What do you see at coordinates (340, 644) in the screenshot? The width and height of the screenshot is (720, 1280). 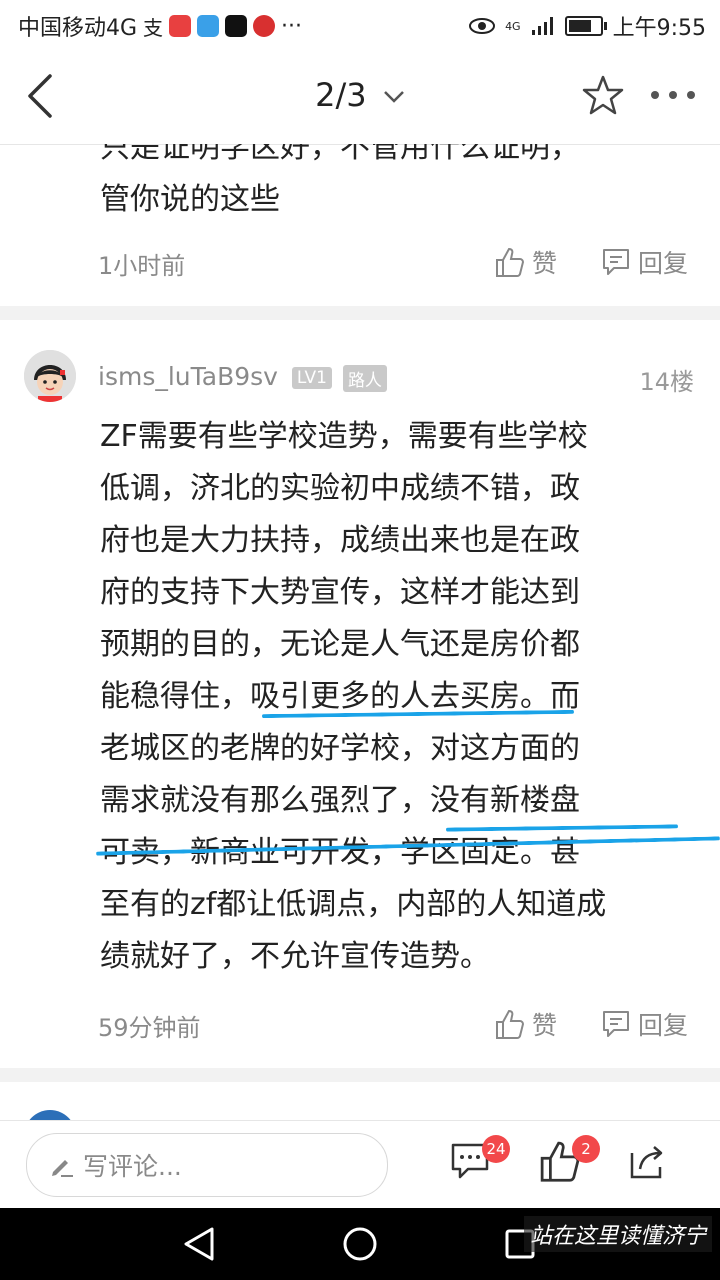 I see `comment-line: 预期的目的，无论是人气还是房价都` at bounding box center [340, 644].